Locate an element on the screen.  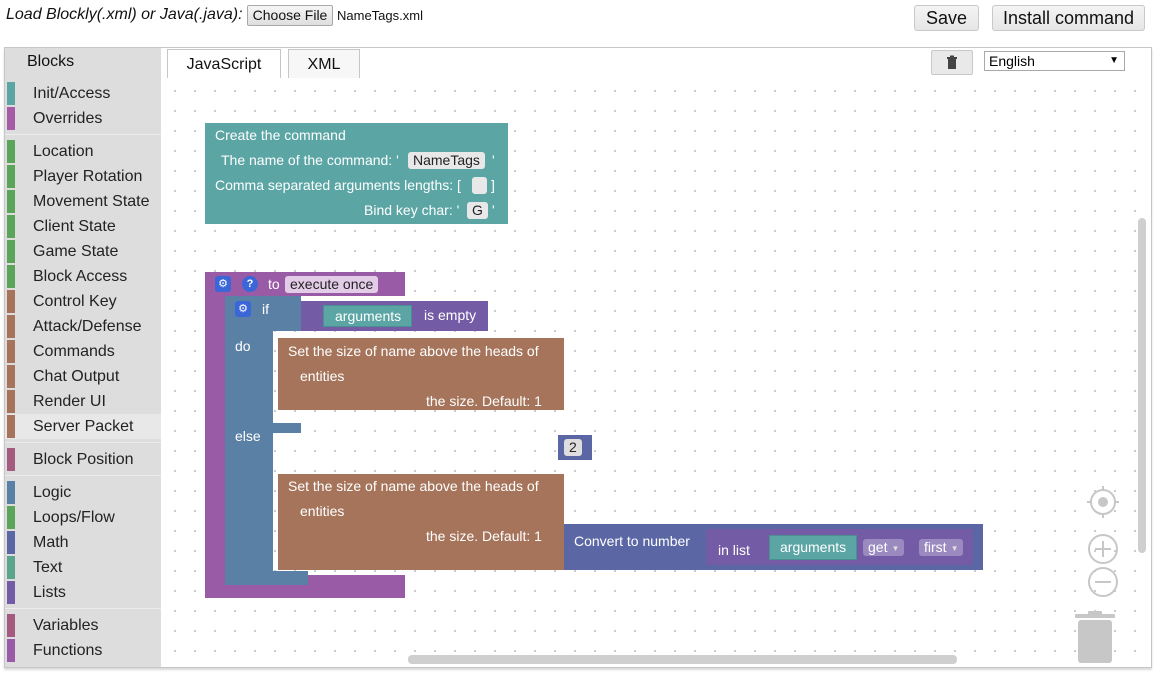
zoom-in-icon is located at coordinates (1104, 550).